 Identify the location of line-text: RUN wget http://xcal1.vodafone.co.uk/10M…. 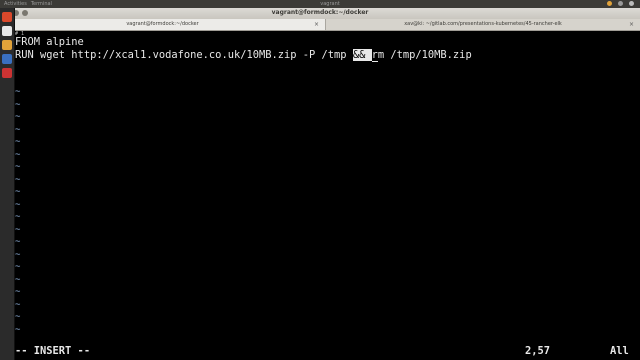
(184, 55).